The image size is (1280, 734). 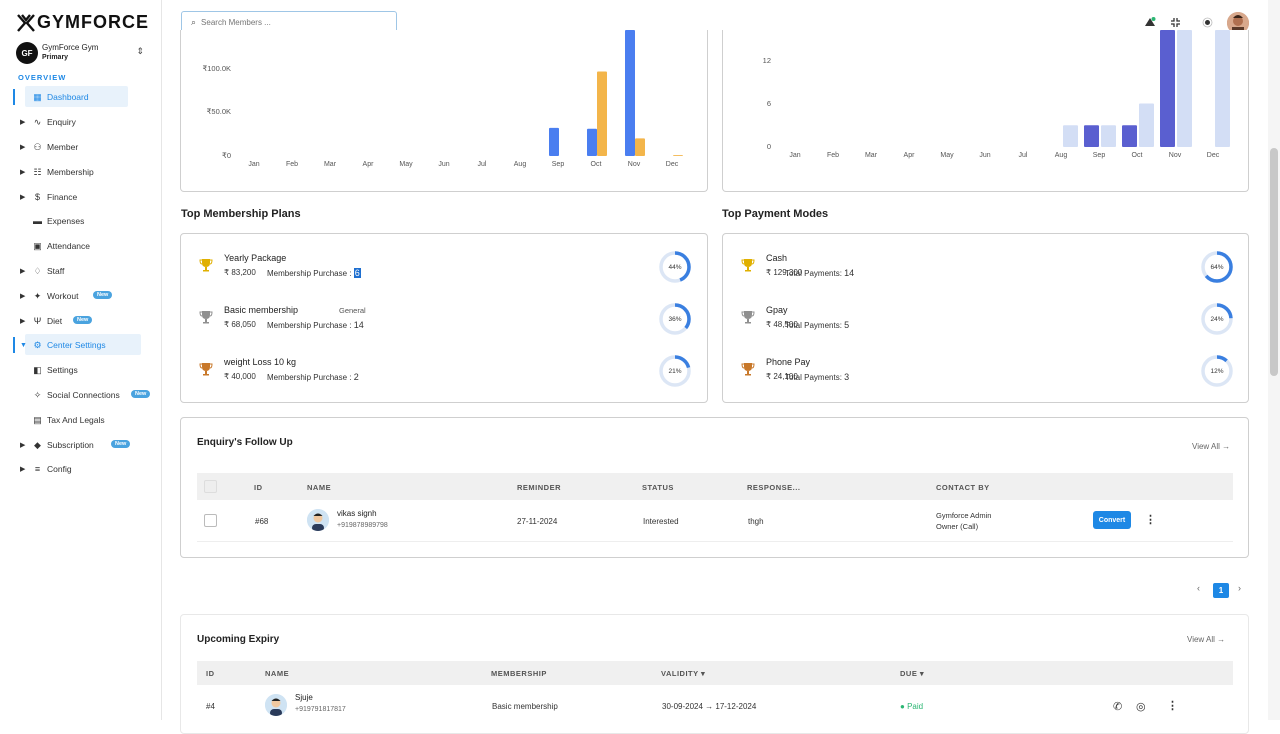 What do you see at coordinates (81, 370) in the screenshot?
I see `sidebar-item-settings: ◧ Settings` at bounding box center [81, 370].